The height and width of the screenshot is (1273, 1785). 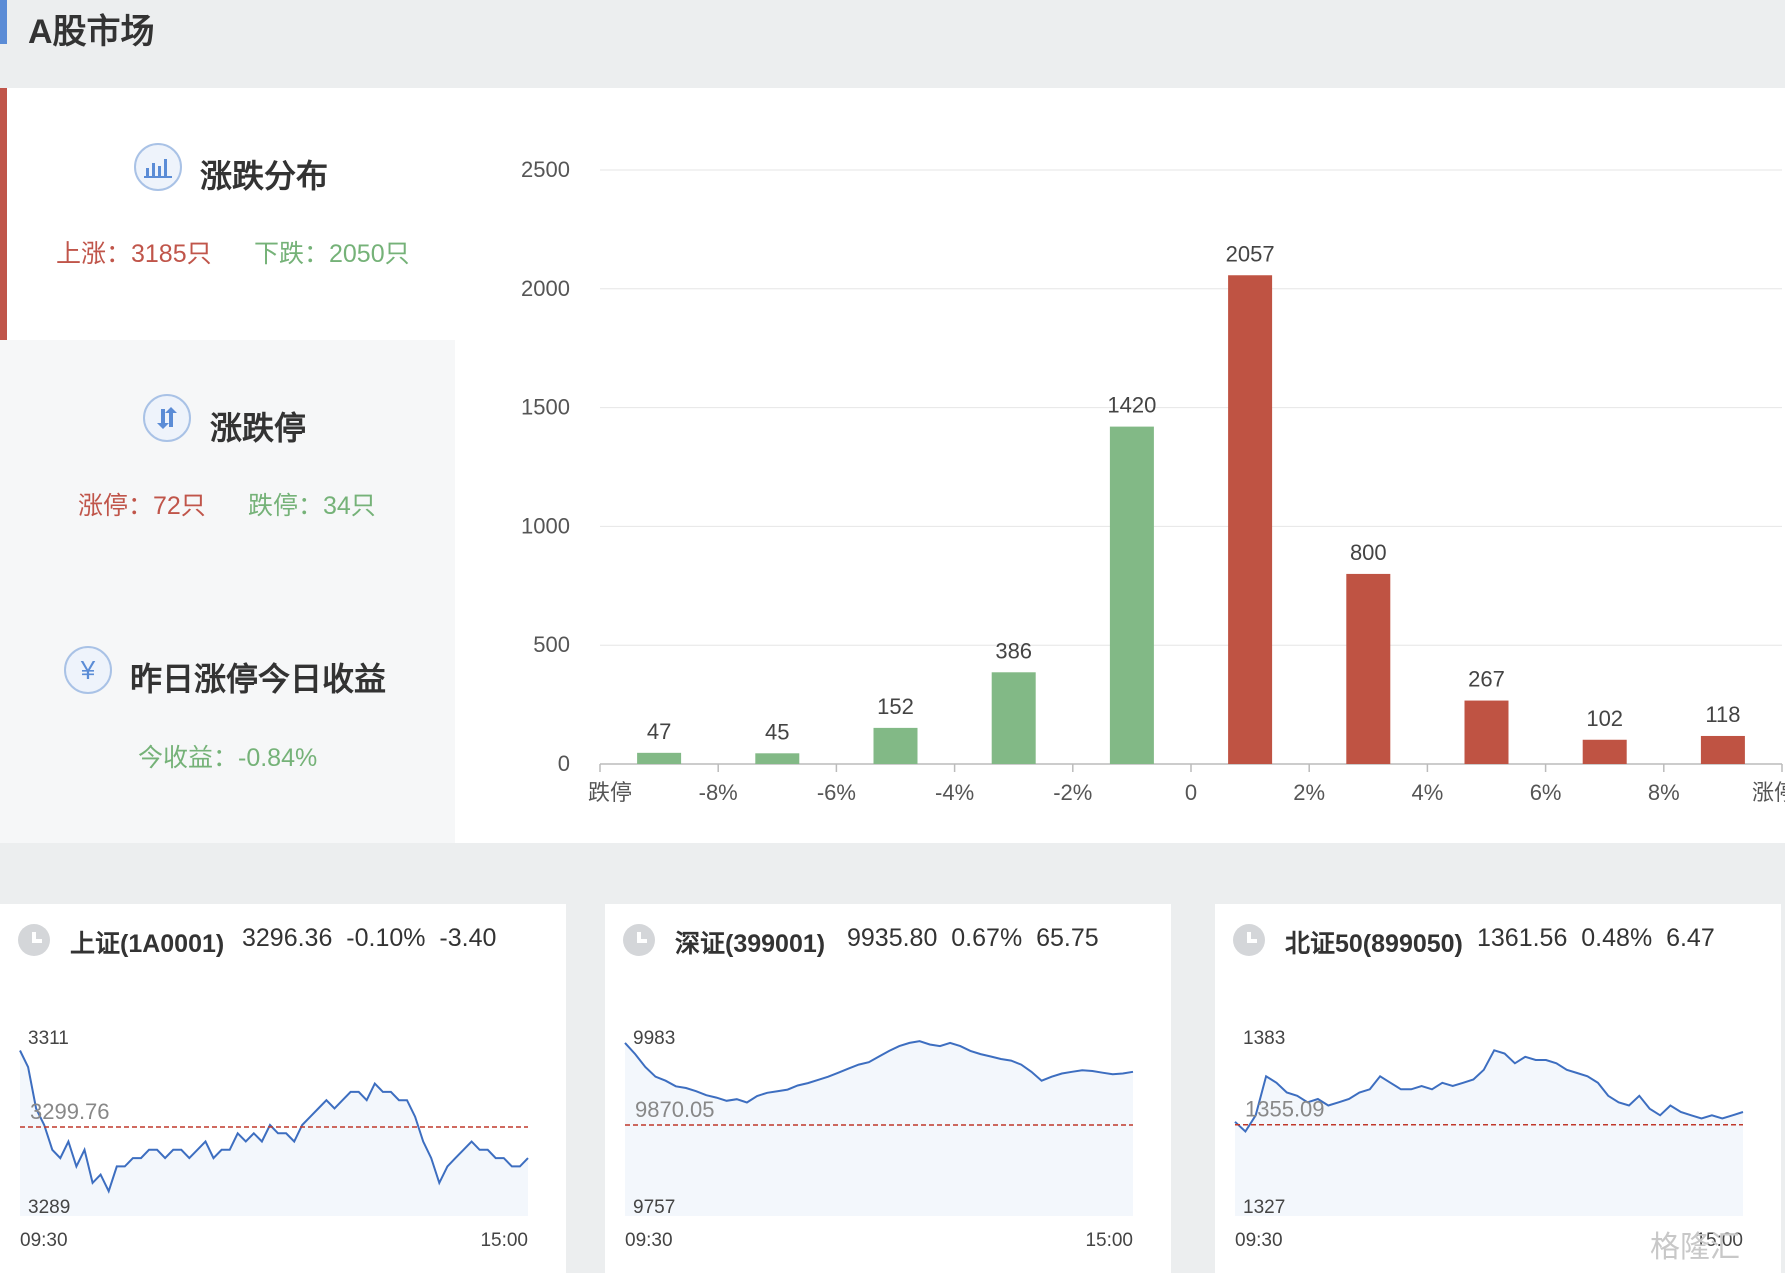 I want to click on y-tick-label: 1000, so click(x=545, y=525).